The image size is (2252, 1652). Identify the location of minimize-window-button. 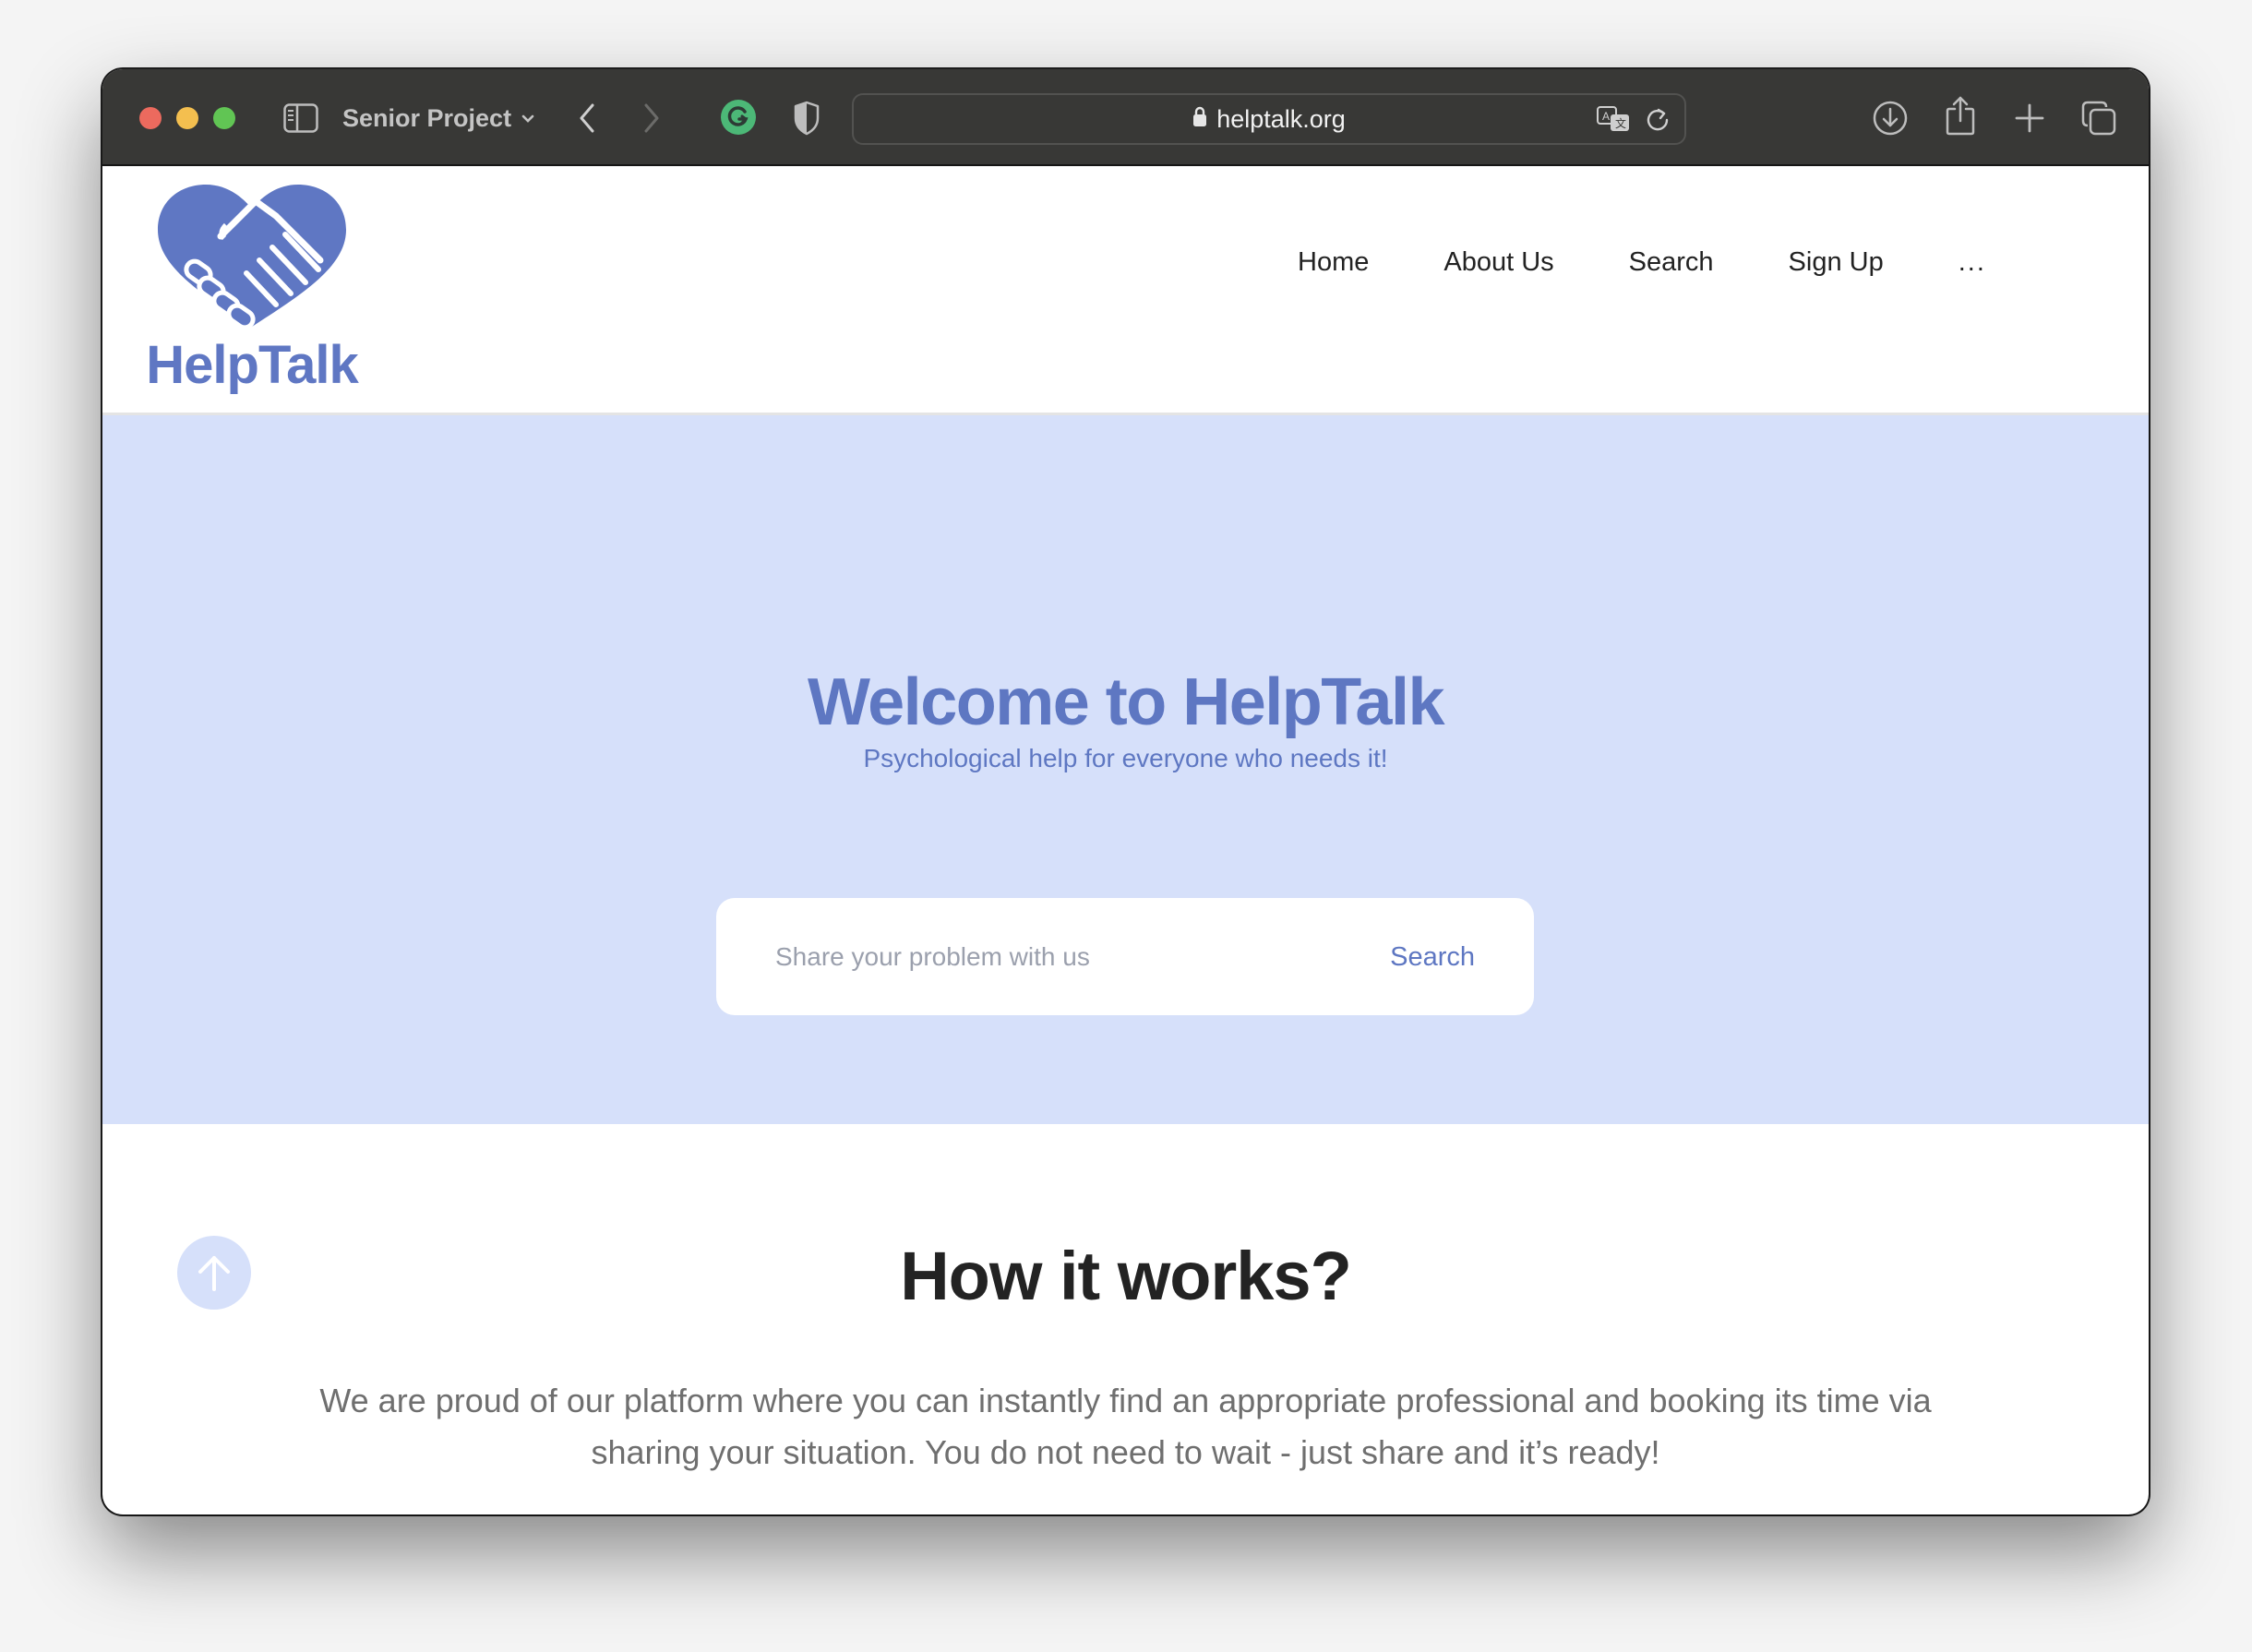
(187, 118).